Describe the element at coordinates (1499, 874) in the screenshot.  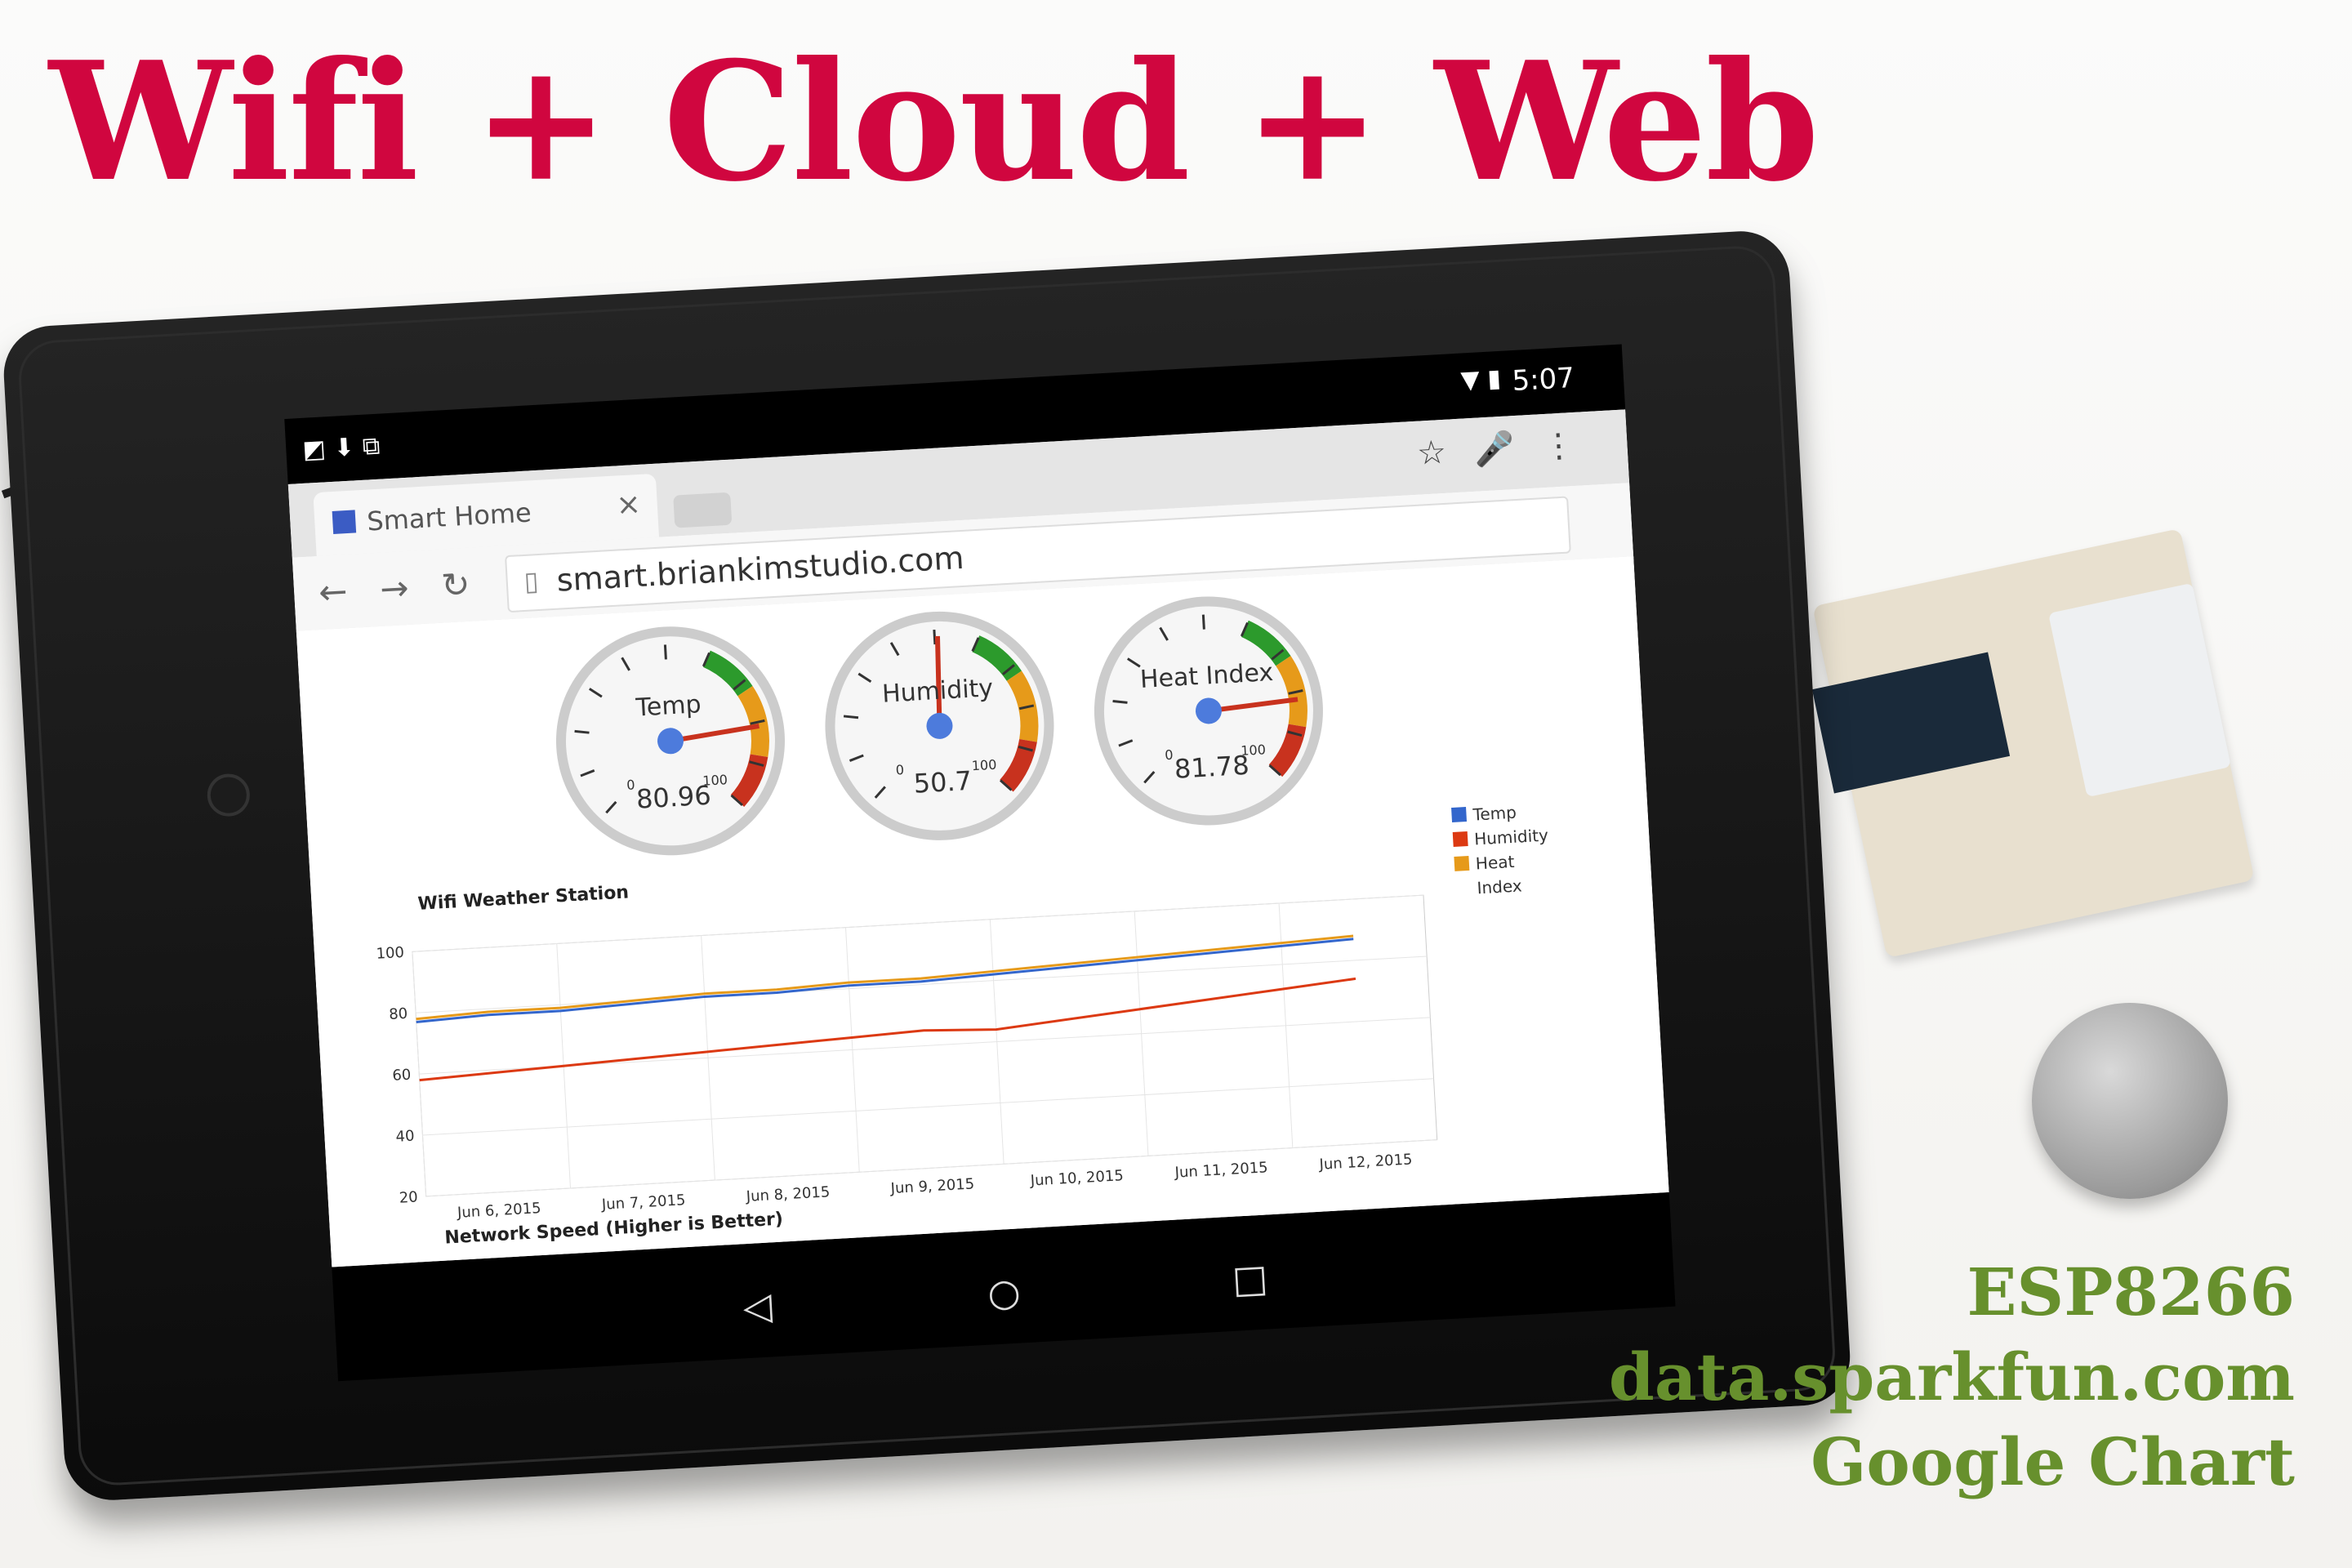
I see `legend-label: Heat Index` at that location.